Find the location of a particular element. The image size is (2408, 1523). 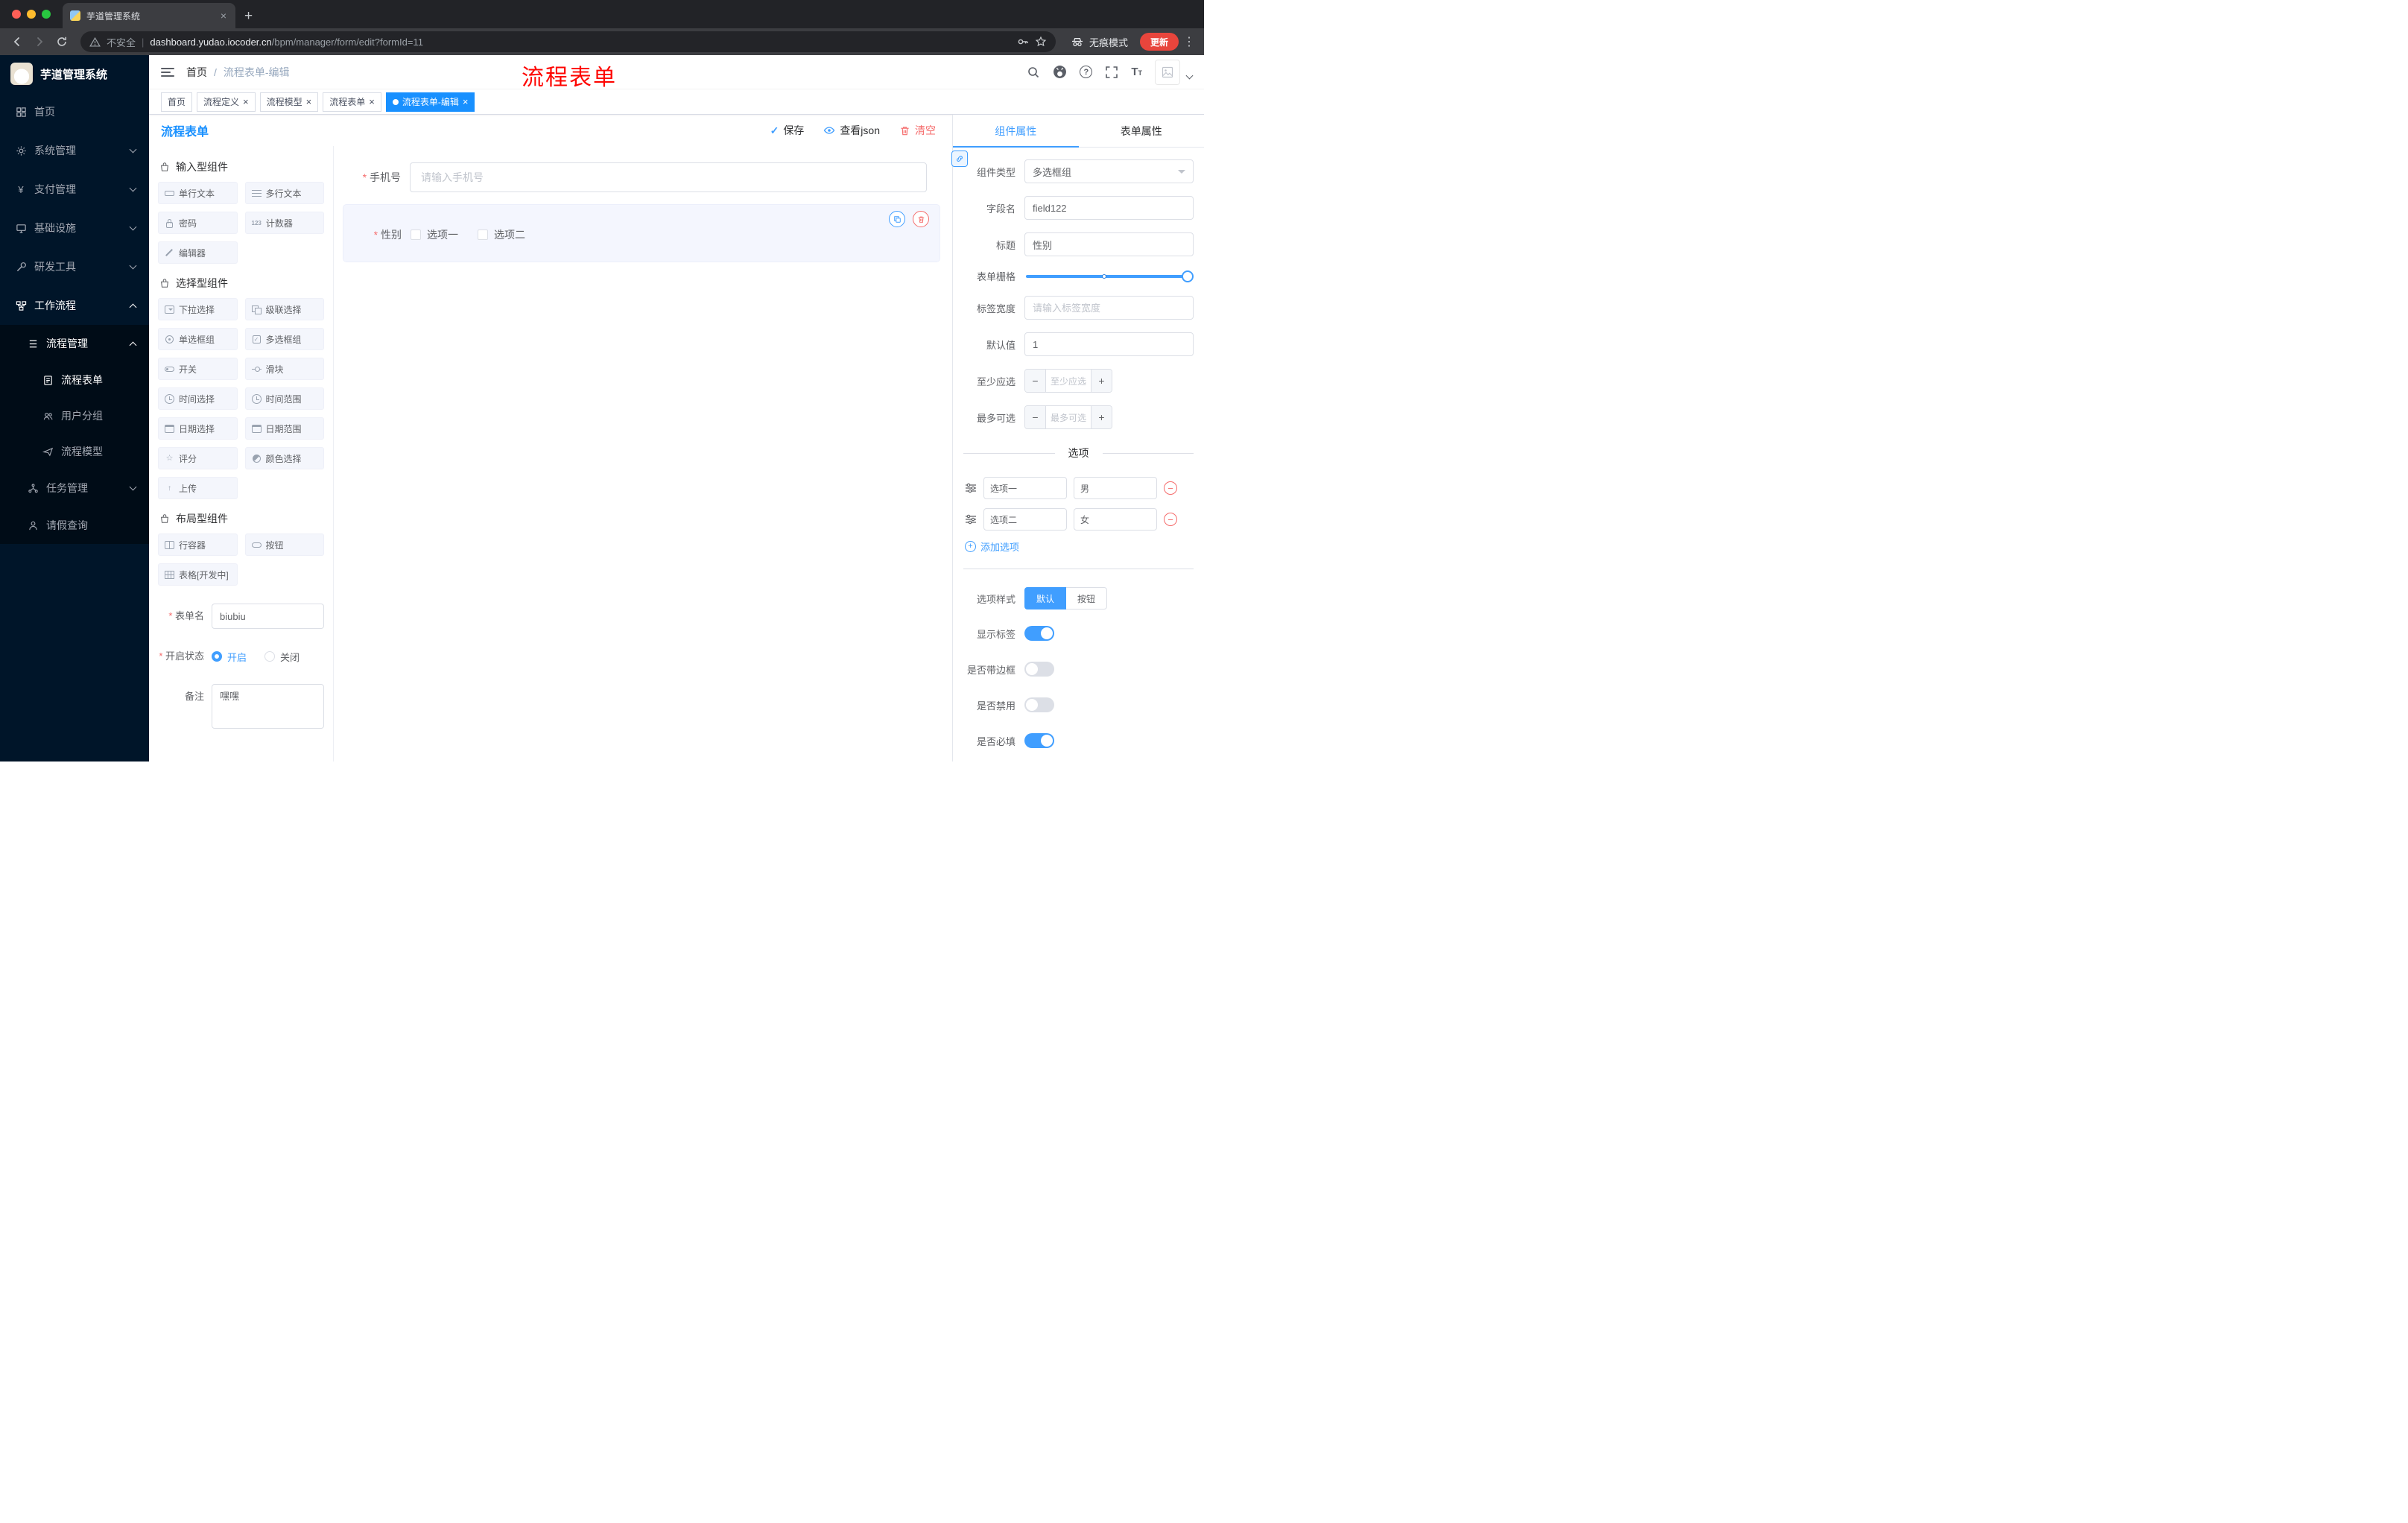

component-radio-group: 单选框组 is located at coordinates (198, 339).